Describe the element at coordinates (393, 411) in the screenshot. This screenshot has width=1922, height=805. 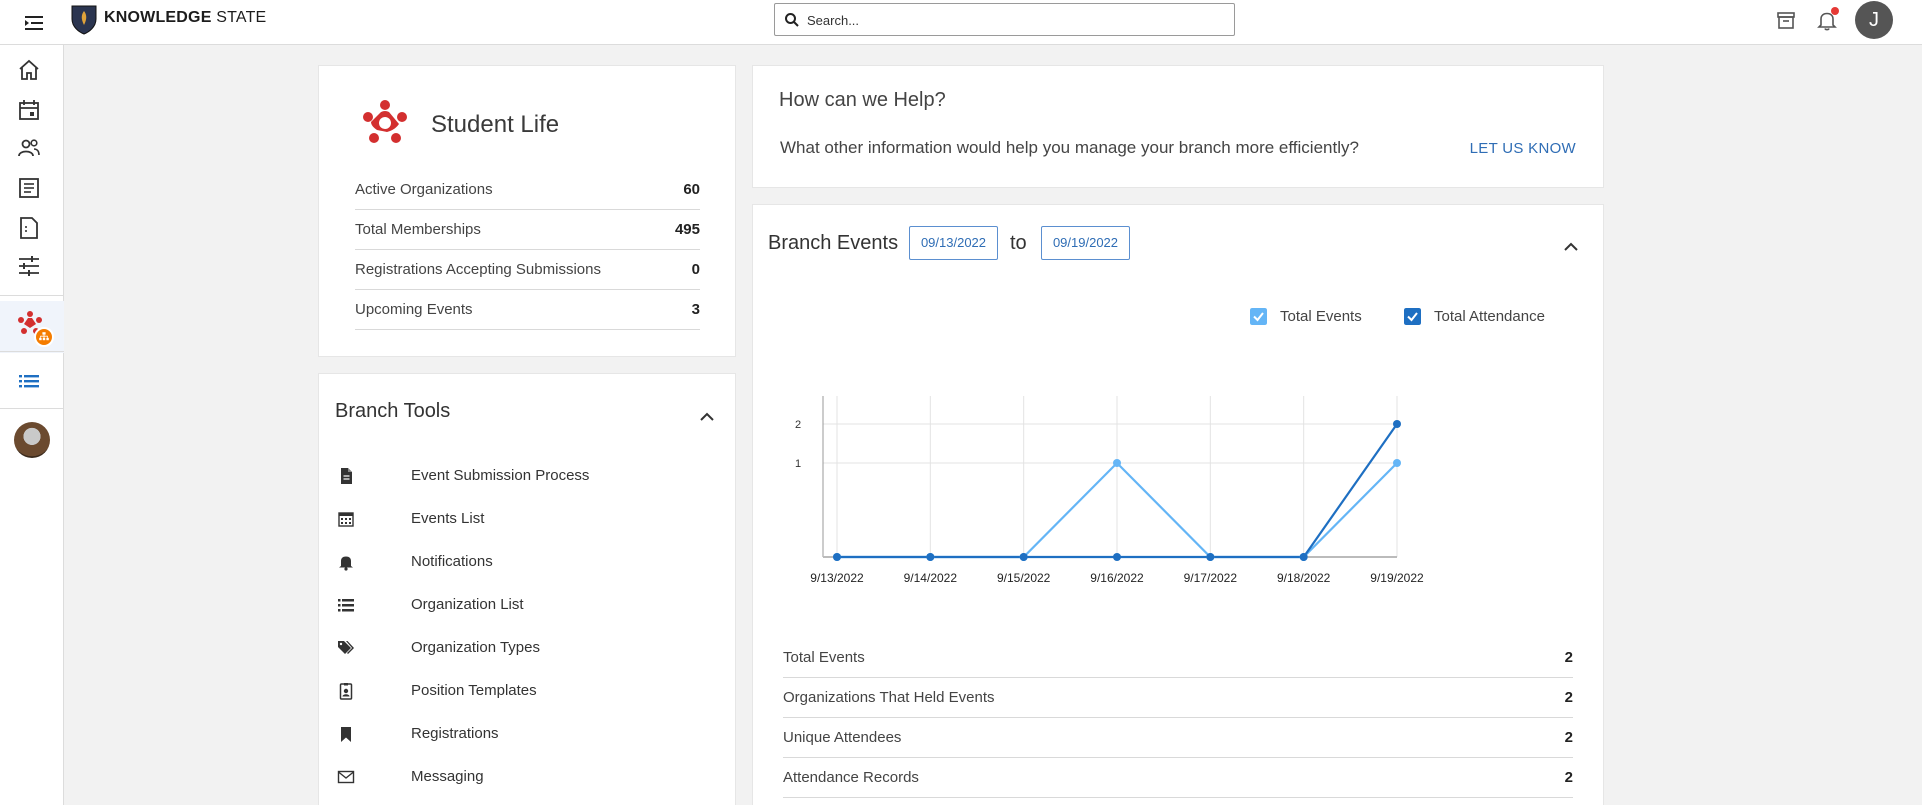
I see `branch-tools-title: Branch Tools` at that location.